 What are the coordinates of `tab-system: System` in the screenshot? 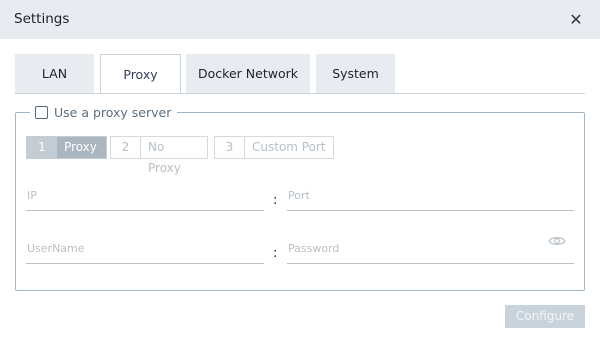 It's located at (355, 74).